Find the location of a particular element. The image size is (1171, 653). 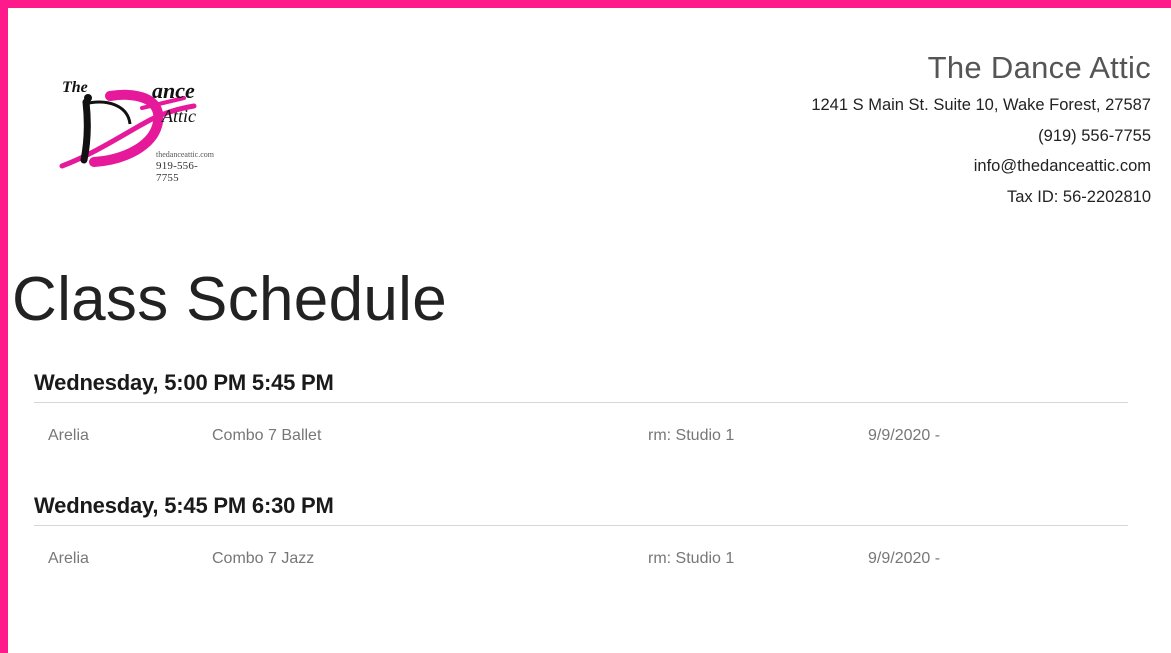

company-email: info@thedanceattic.com is located at coordinates (981, 166).